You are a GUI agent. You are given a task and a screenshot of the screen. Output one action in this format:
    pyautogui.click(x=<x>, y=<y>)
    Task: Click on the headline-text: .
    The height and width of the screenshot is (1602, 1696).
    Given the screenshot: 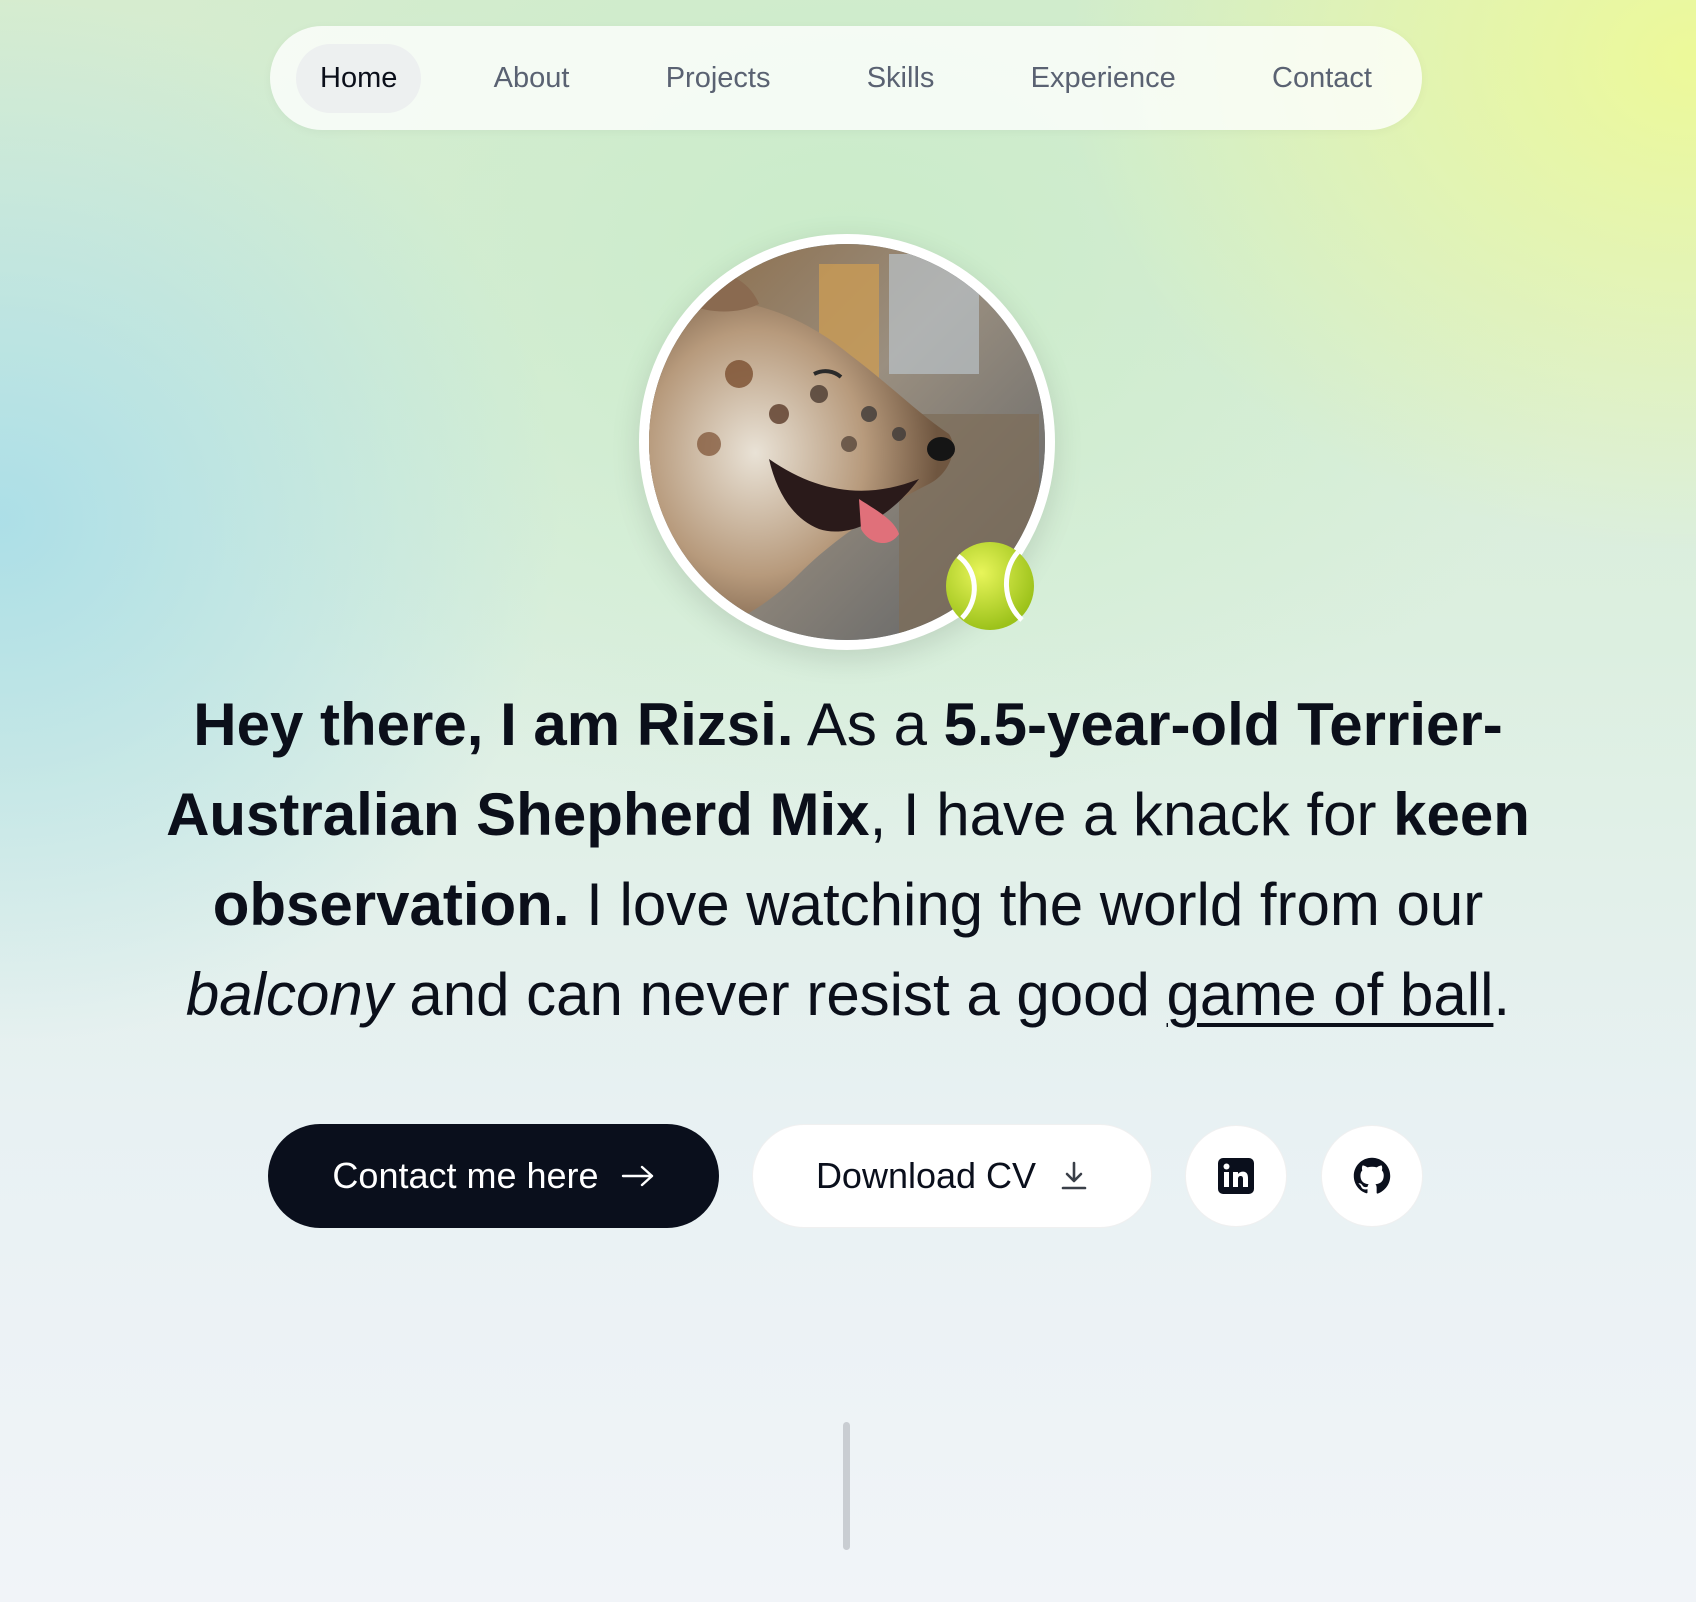 What is the action you would take?
    pyautogui.click(x=1502, y=994)
    